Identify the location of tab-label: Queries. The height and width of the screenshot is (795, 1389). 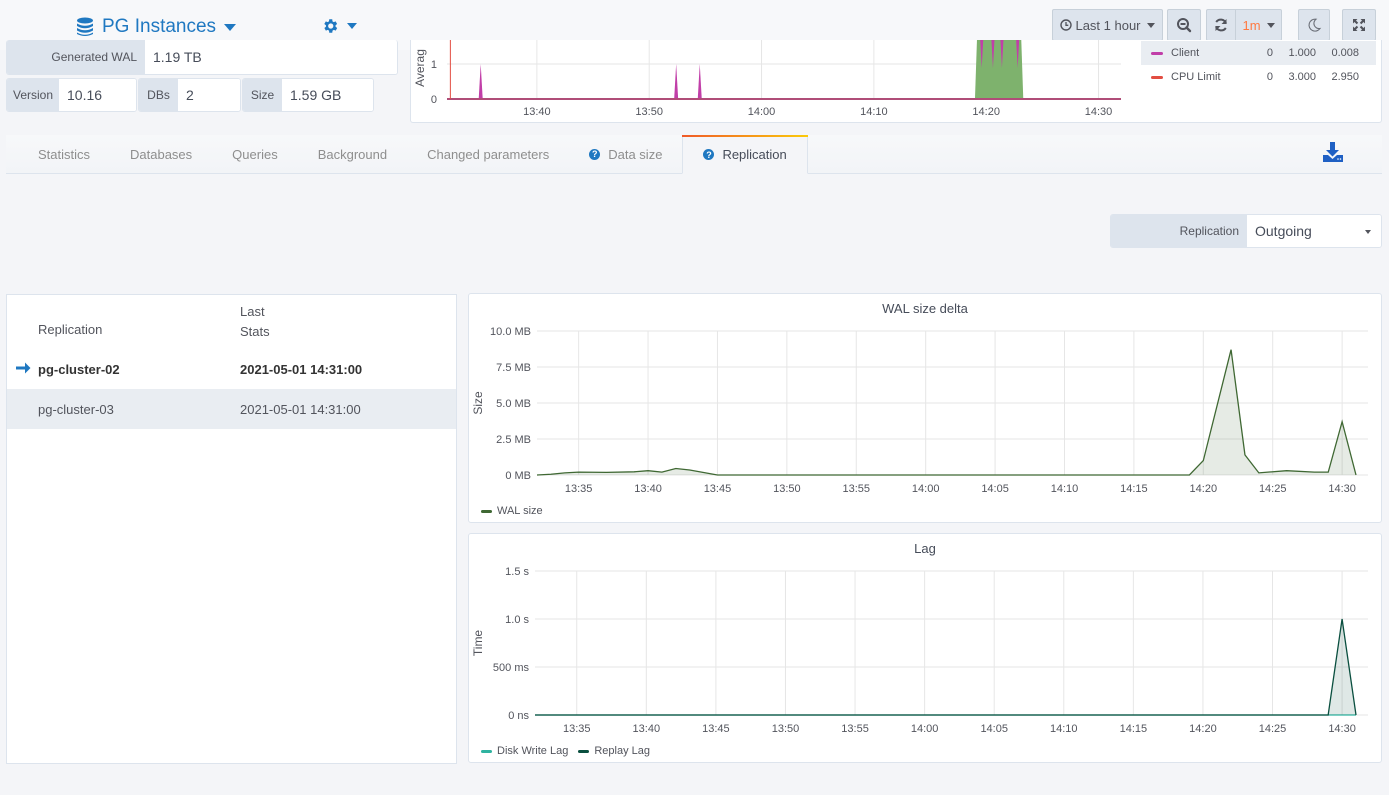
(255, 154).